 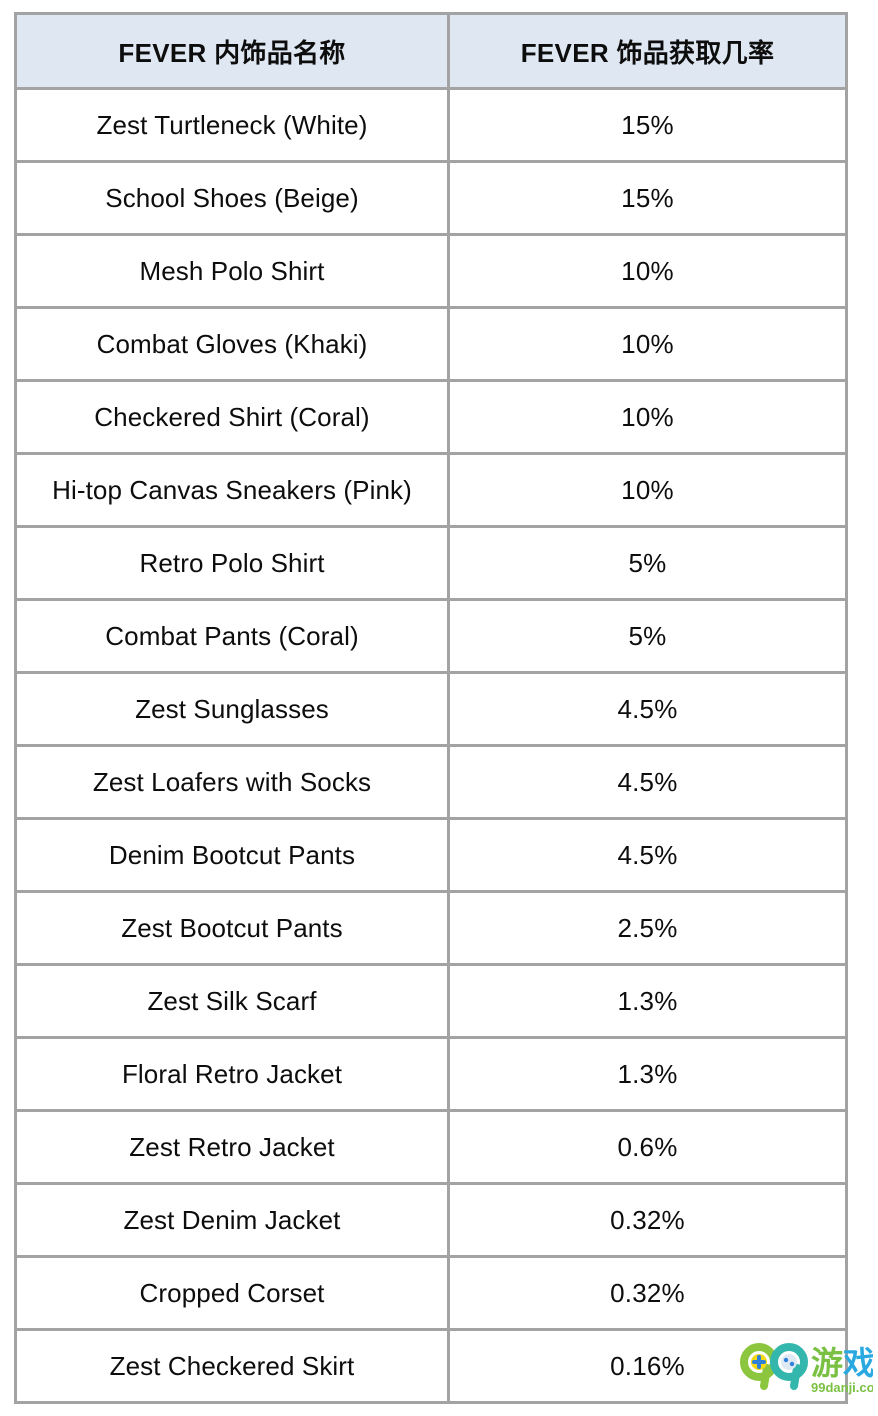 I want to click on cell-item-name: Cropped Corset, so click(x=232, y=1293).